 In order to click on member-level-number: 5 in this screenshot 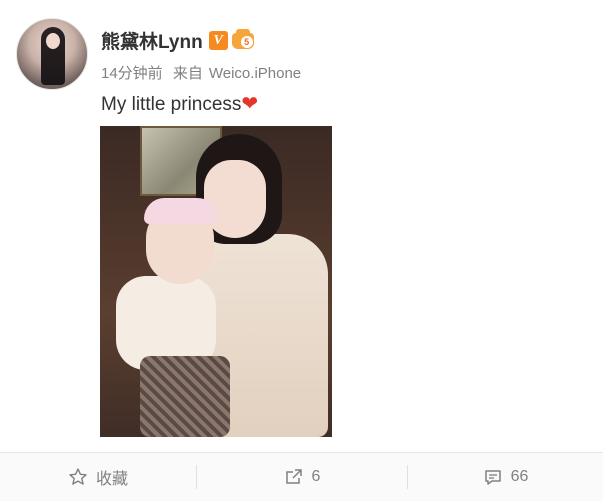, I will do `click(246, 41)`.